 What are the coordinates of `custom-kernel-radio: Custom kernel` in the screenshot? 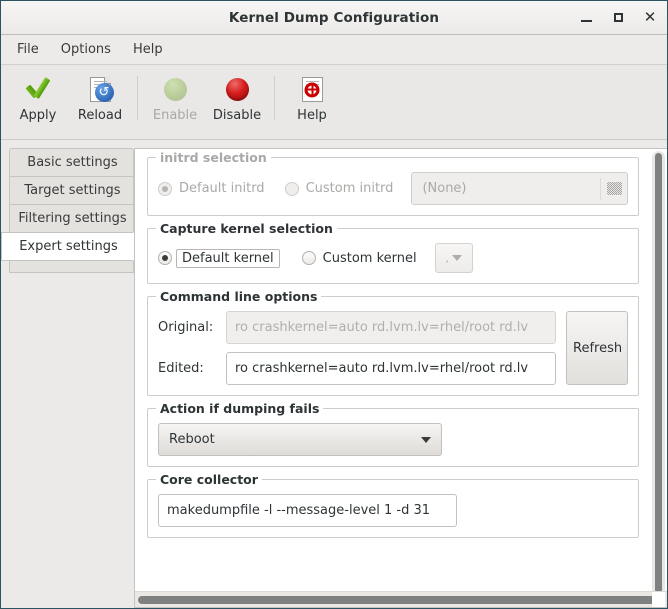 It's located at (359, 258).